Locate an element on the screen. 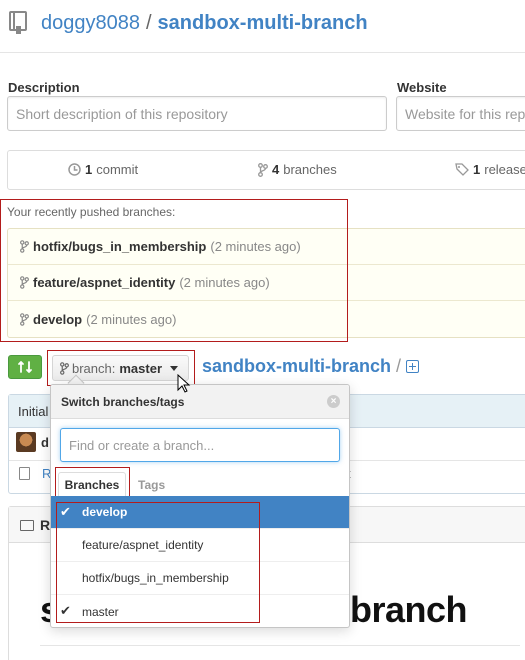  file-icon is located at coordinates (24, 473).